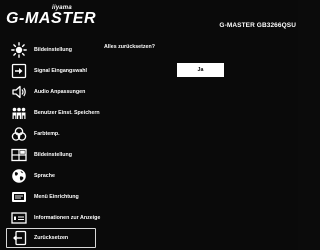  I want to click on sidebar-item-farbtemp: Farbtemp., so click(51, 134).